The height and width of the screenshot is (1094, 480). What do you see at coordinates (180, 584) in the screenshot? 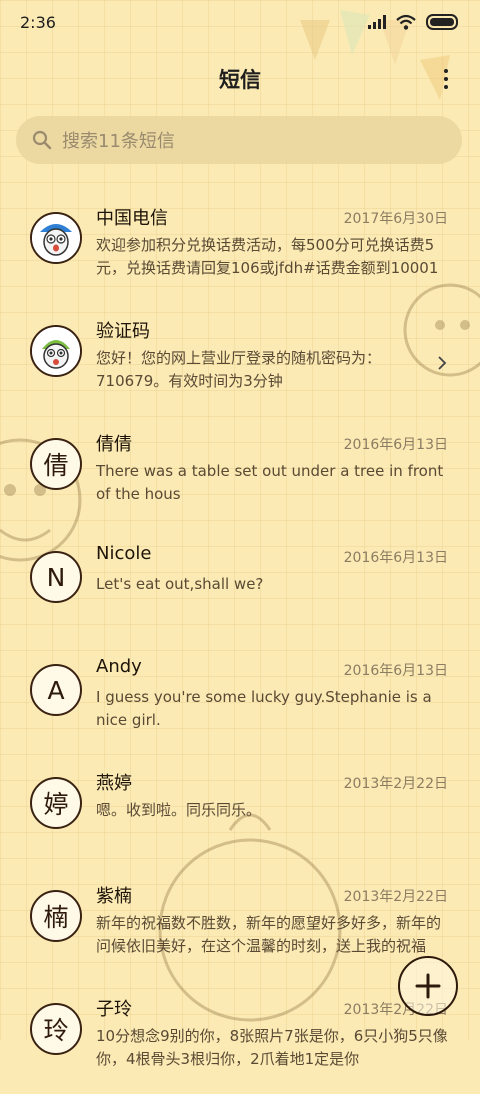
I see `message-preview: Let's eat out,shall we?` at bounding box center [180, 584].